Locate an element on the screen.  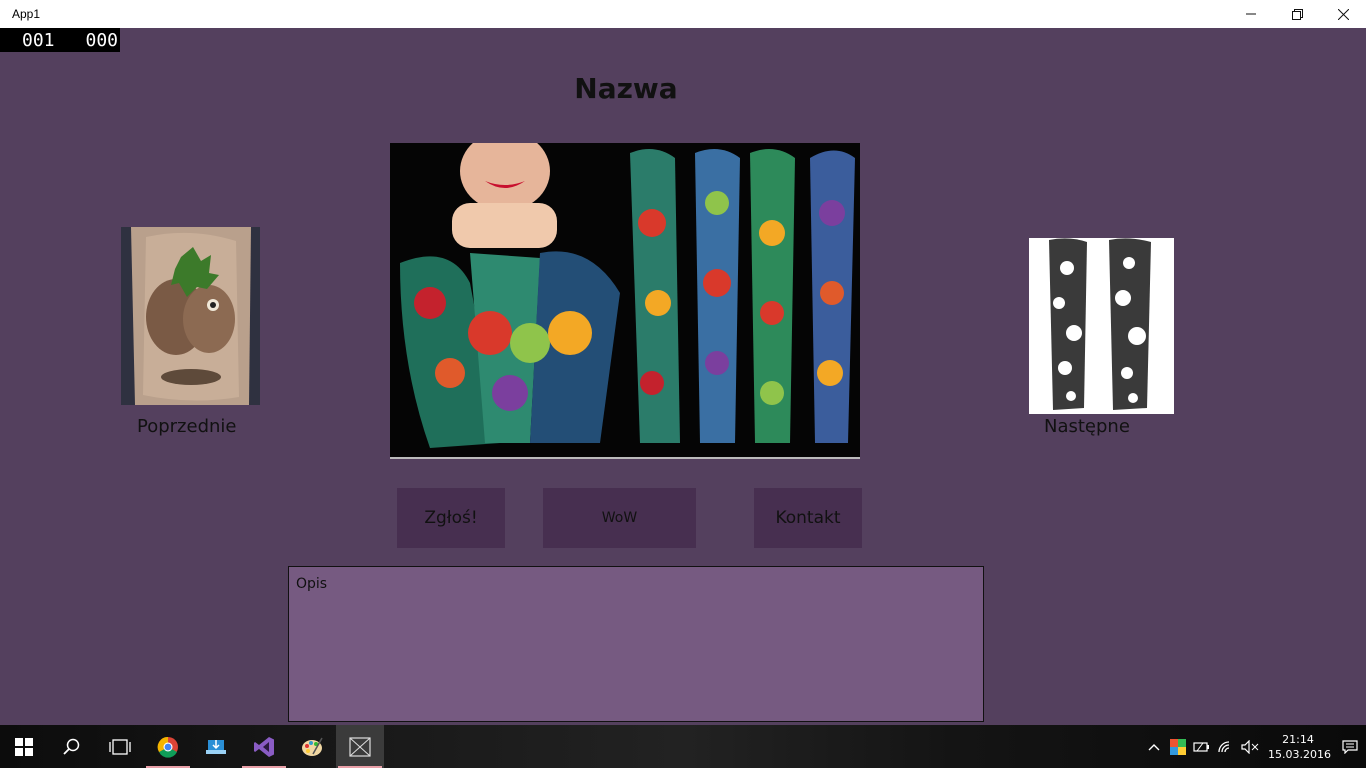
tray-volume is located at coordinates (1250, 746).